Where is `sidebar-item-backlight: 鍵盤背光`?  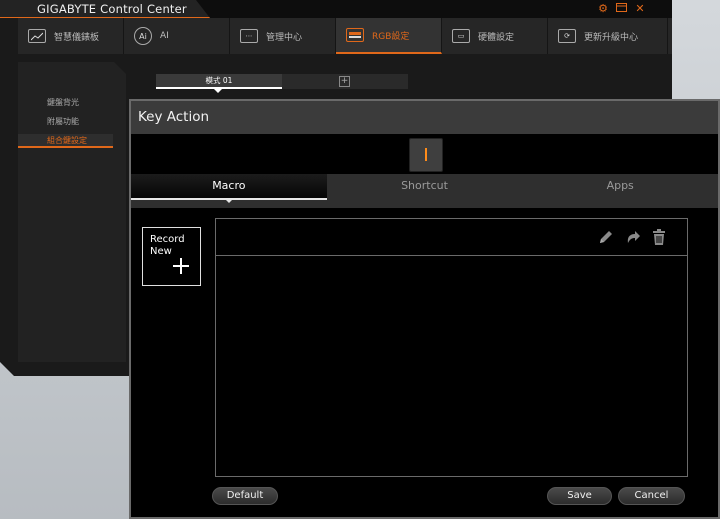
sidebar-item-backlight: 鍵盤背光 is located at coordinates (63, 102).